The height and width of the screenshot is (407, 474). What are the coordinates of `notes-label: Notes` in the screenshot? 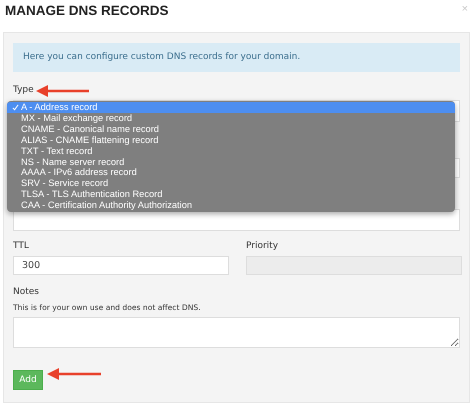 It's located at (26, 292).